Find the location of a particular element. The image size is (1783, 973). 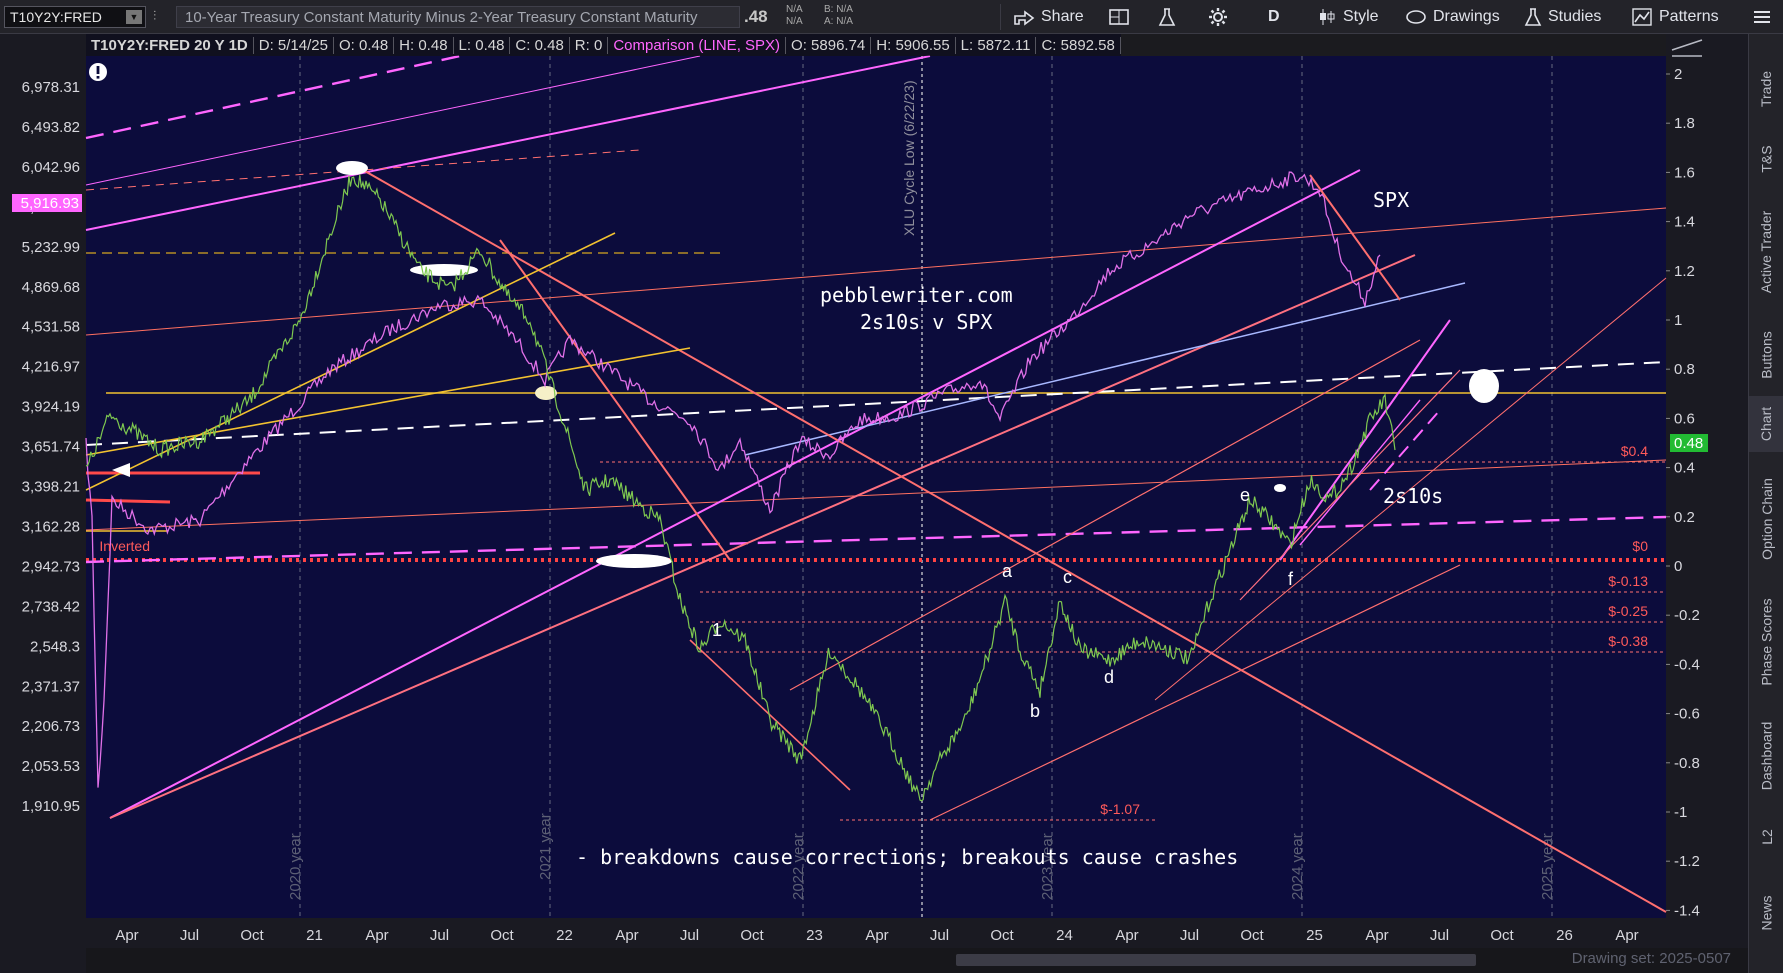

patterns-label: Patterns is located at coordinates (1689, 16).